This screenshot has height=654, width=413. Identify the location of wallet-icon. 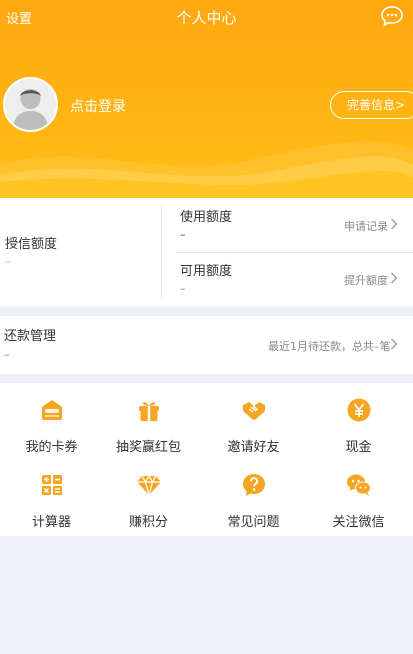
(52, 410).